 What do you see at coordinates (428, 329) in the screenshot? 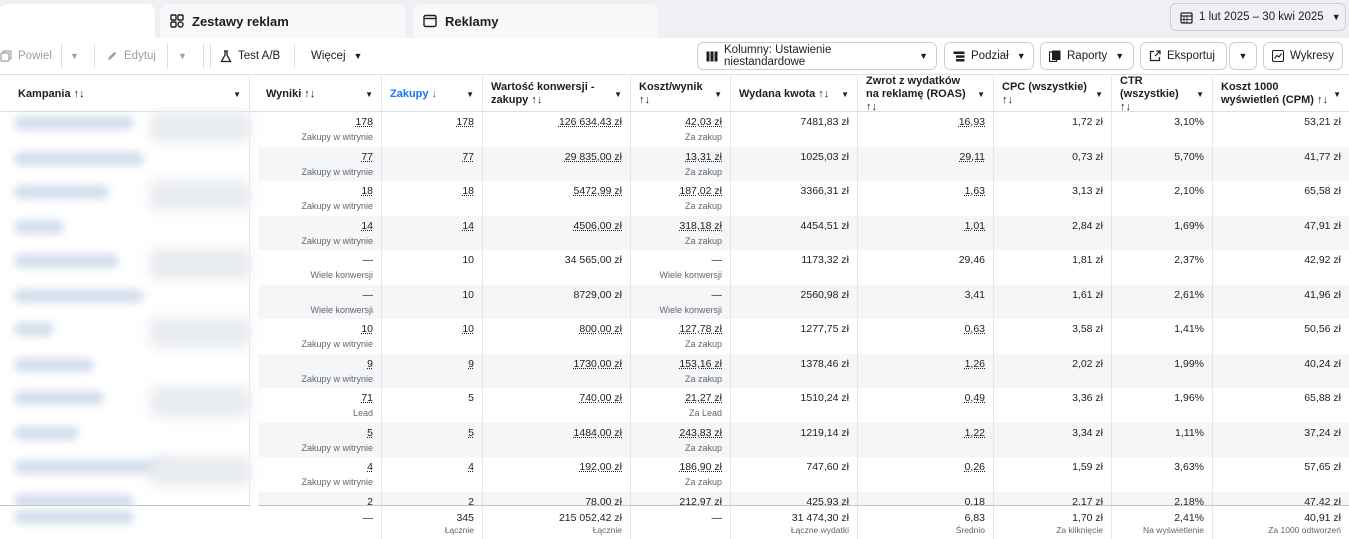
I see `cell-purchases-value: 10` at bounding box center [428, 329].